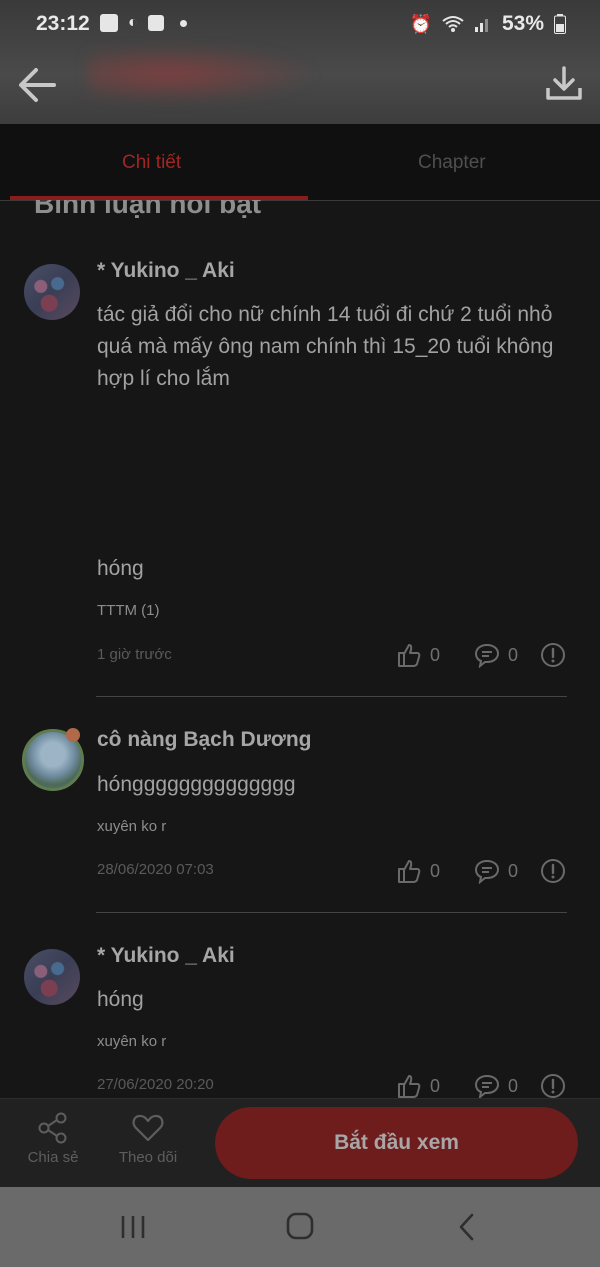 The height and width of the screenshot is (1267, 600). Describe the element at coordinates (63, 23) in the screenshot. I see `status-time: 23:12` at that location.